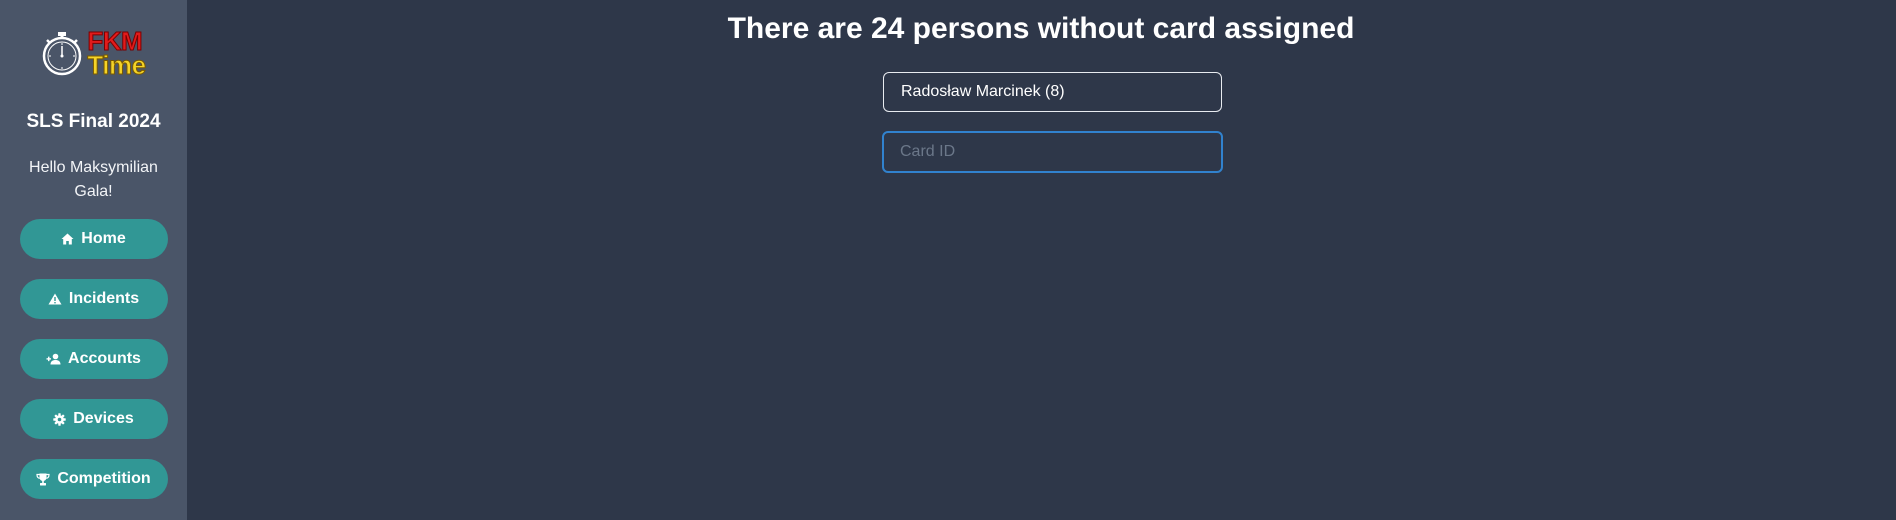  Describe the element at coordinates (93, 121) in the screenshot. I see `event-name: SLS Final 2024` at that location.